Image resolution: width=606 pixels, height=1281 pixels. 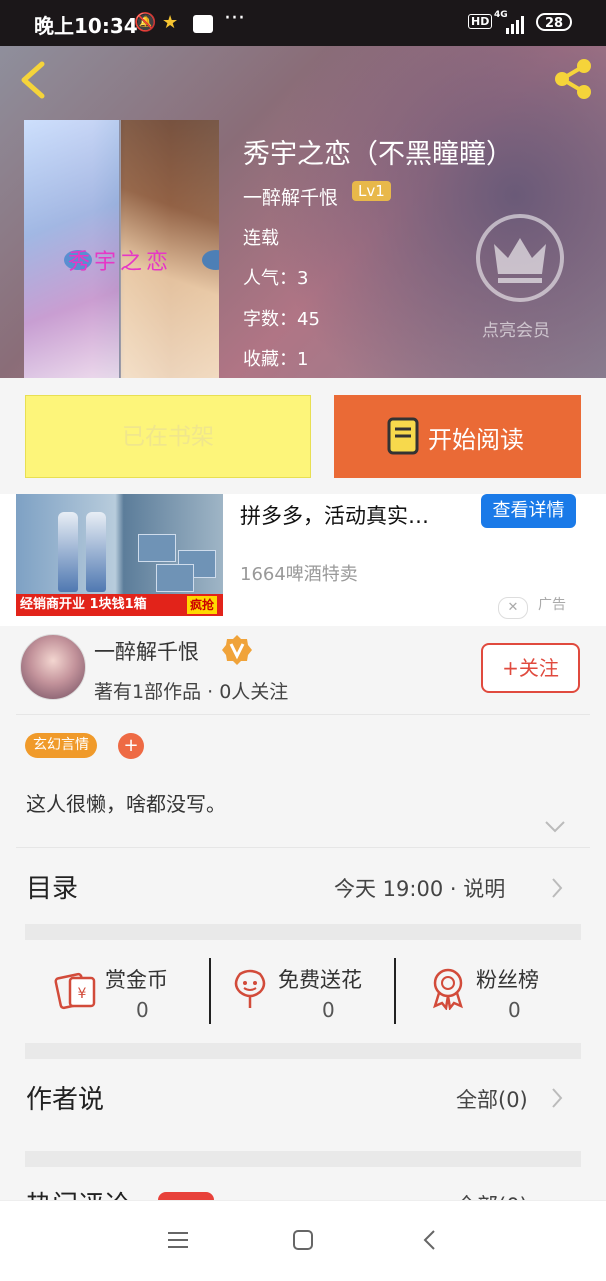 I want to click on flower-icon, so click(x=250, y=988).